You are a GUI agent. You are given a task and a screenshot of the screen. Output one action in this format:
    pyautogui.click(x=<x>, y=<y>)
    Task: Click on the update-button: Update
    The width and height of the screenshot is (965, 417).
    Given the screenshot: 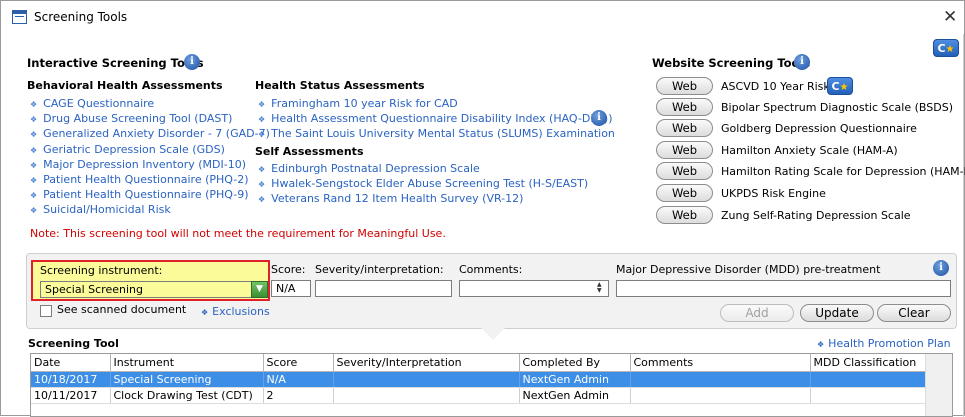 What is the action you would take?
    pyautogui.click(x=837, y=313)
    